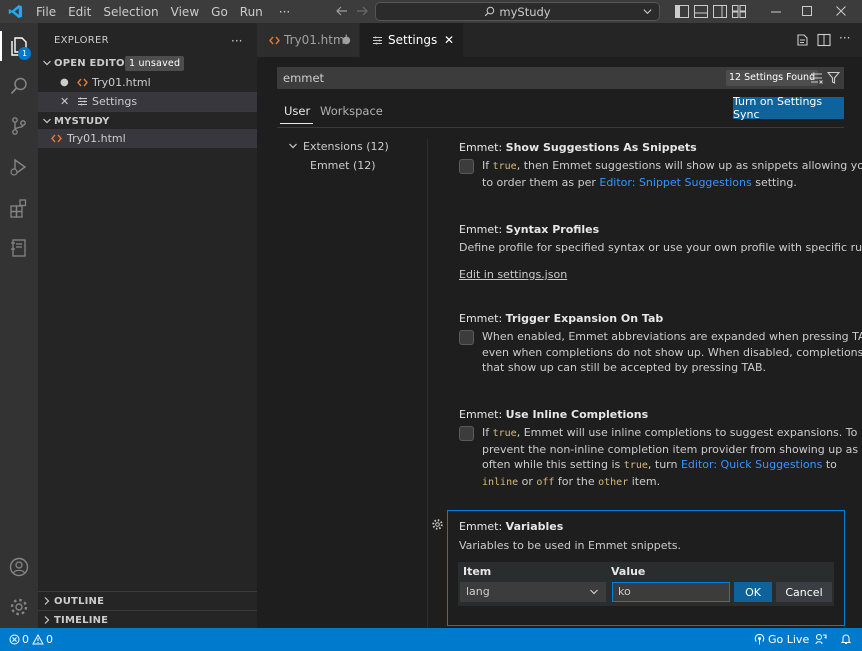 The image size is (862, 651). Describe the element at coordinates (553, 464) in the screenshot. I see `desc-text: often while this setting is` at that location.